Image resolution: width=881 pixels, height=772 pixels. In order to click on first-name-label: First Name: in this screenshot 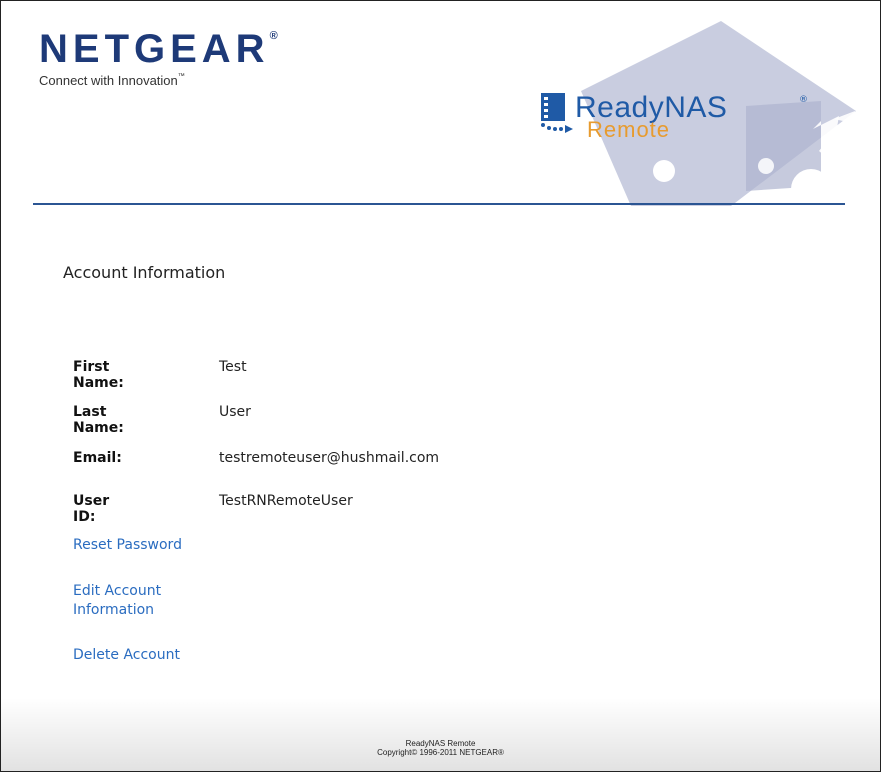, I will do `click(98, 375)`.